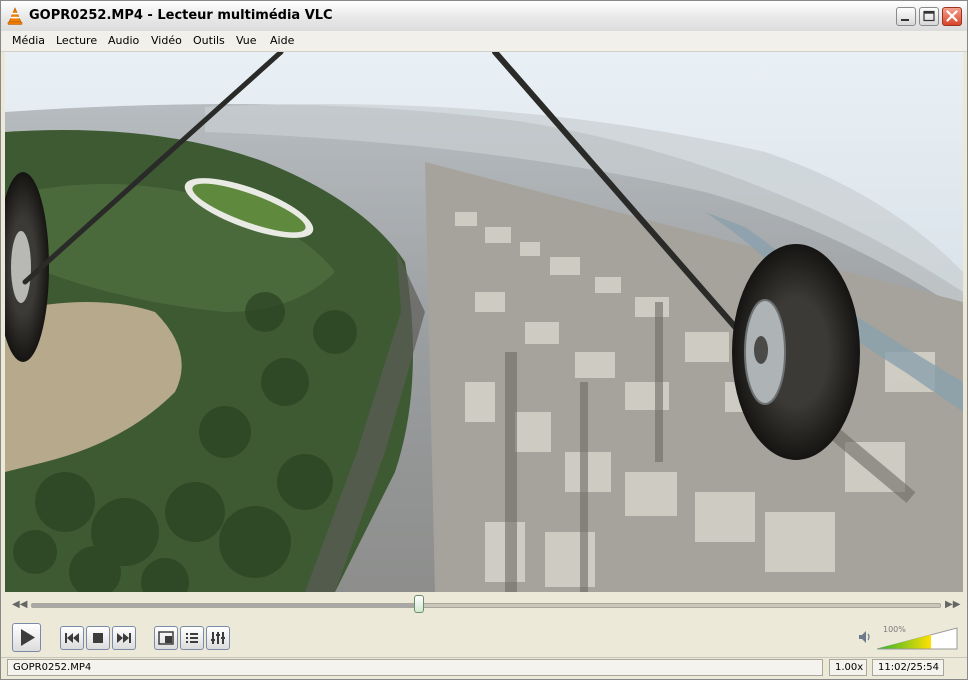  I want to click on menu-video: Vidéo, so click(166, 40).